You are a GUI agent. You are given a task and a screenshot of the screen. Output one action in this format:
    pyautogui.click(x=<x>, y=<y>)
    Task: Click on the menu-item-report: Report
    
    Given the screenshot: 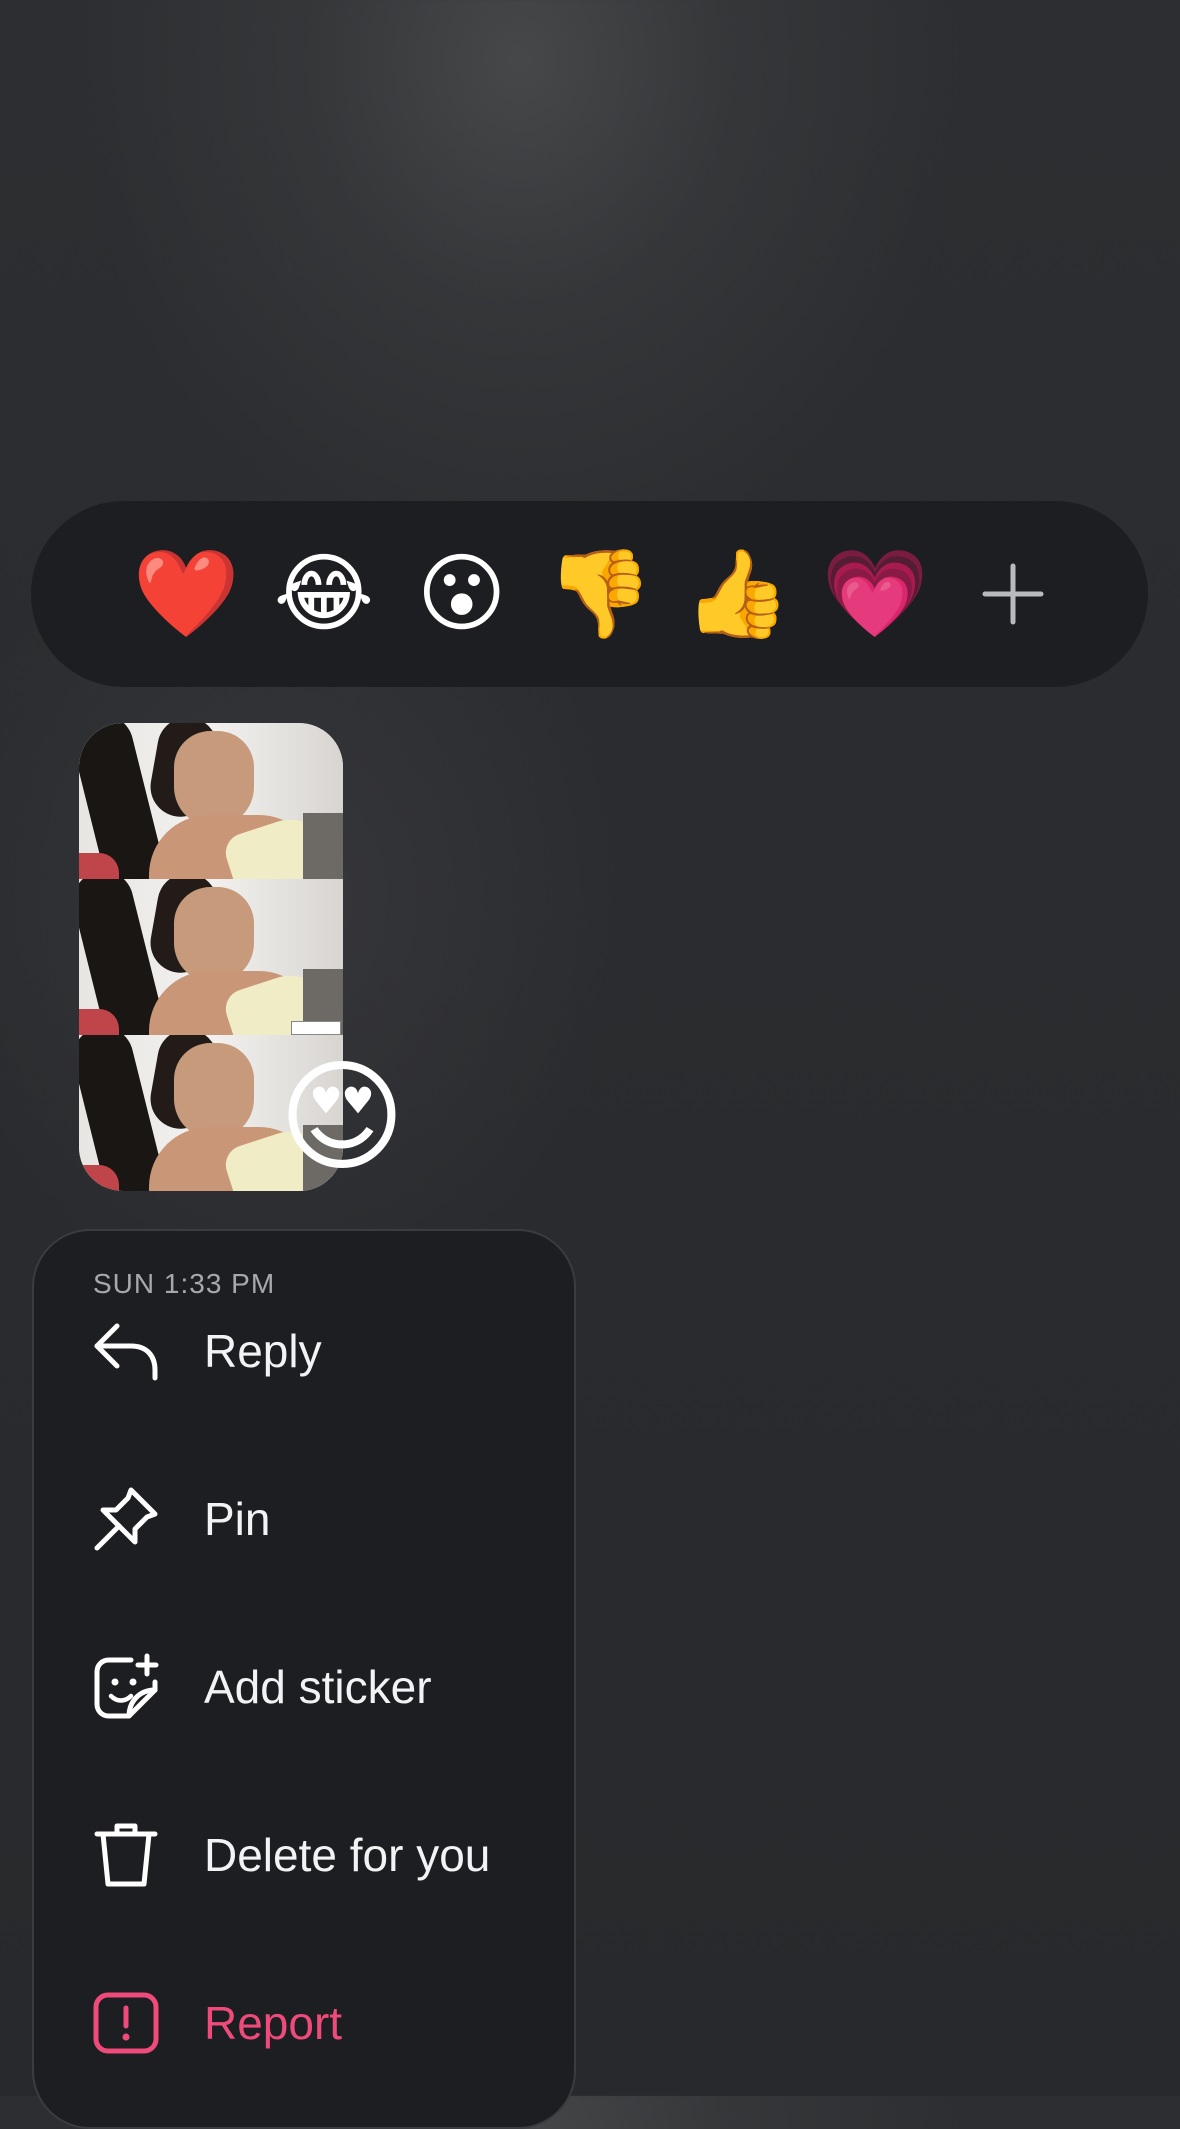 What is the action you would take?
    pyautogui.click(x=326, y=2023)
    